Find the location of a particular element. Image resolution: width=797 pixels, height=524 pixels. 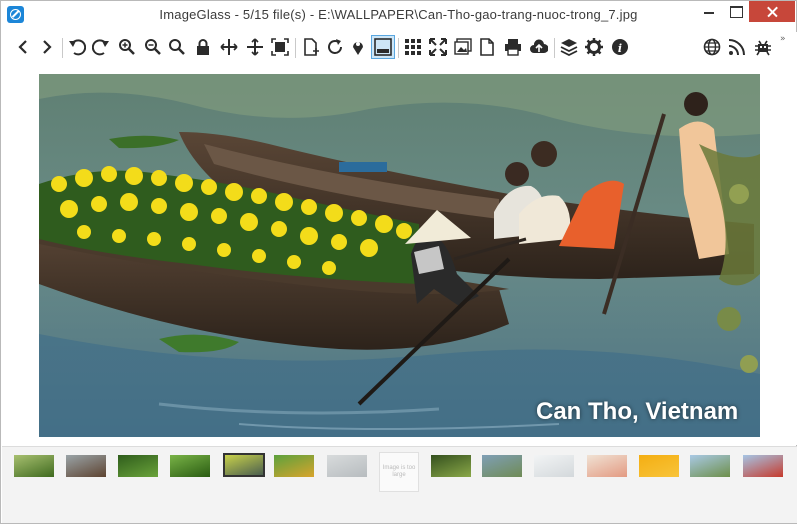

upload-icon is located at coordinates (539, 47).